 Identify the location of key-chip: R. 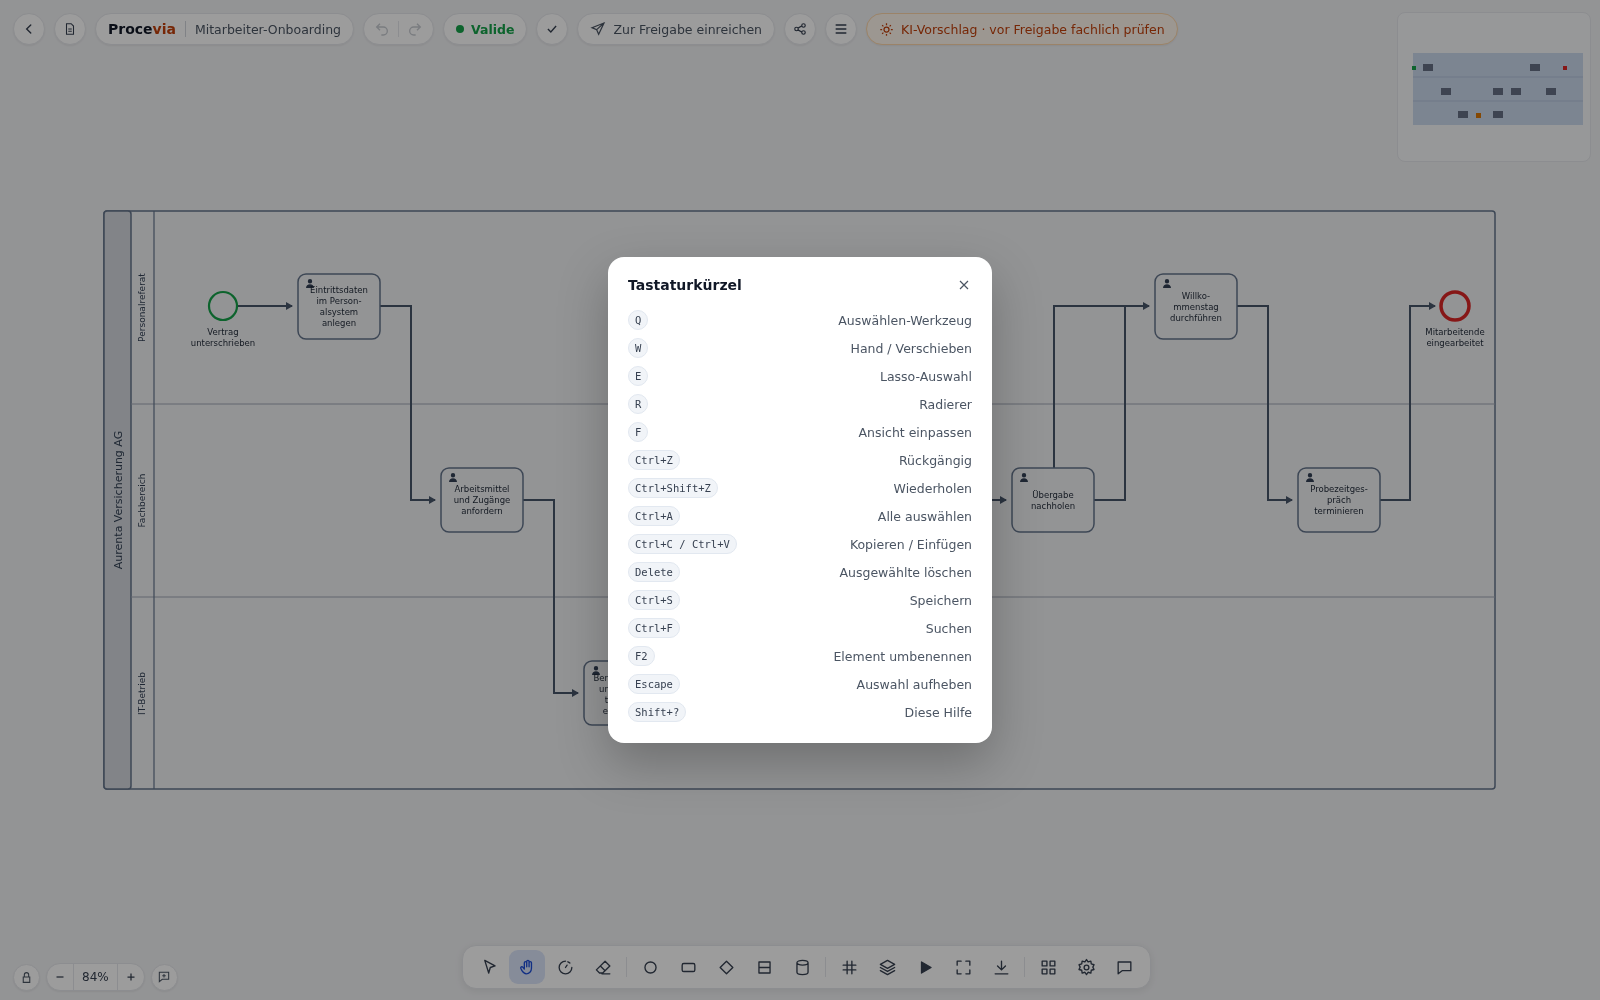
(638, 404).